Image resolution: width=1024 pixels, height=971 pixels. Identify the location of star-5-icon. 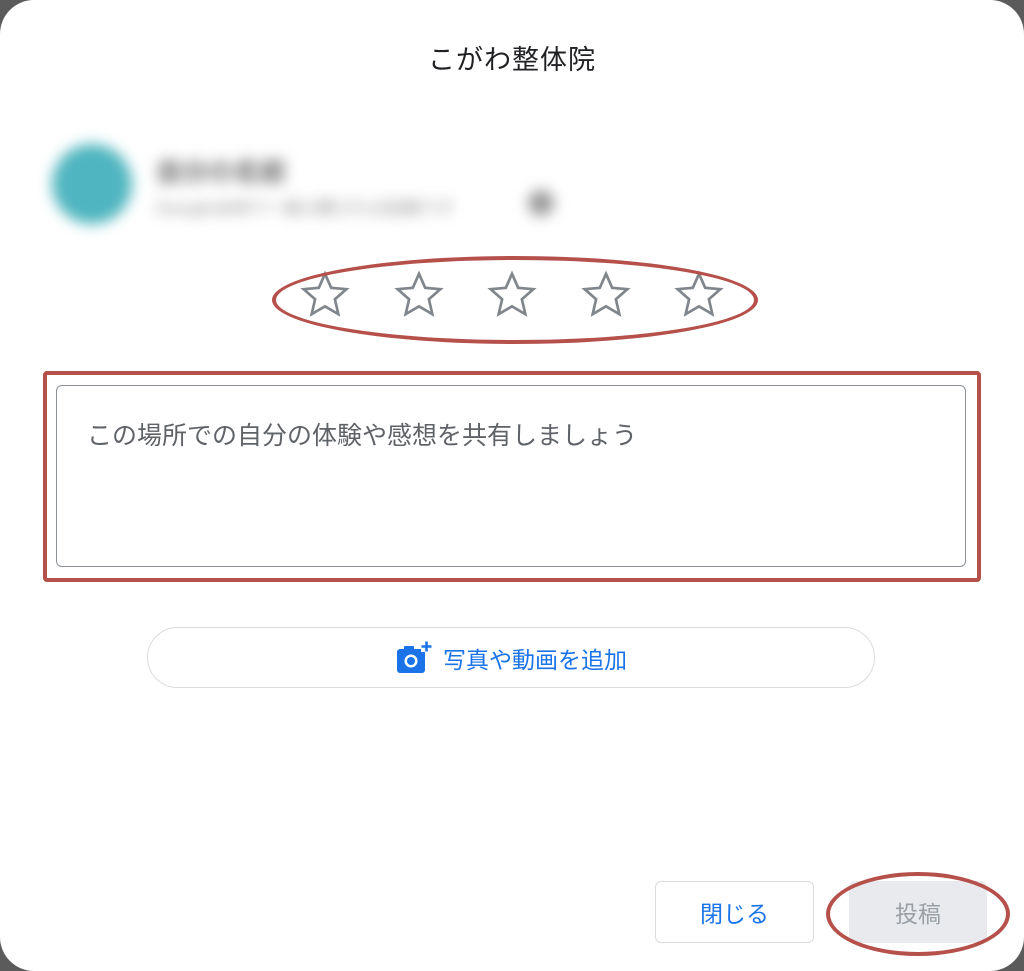
(699, 295).